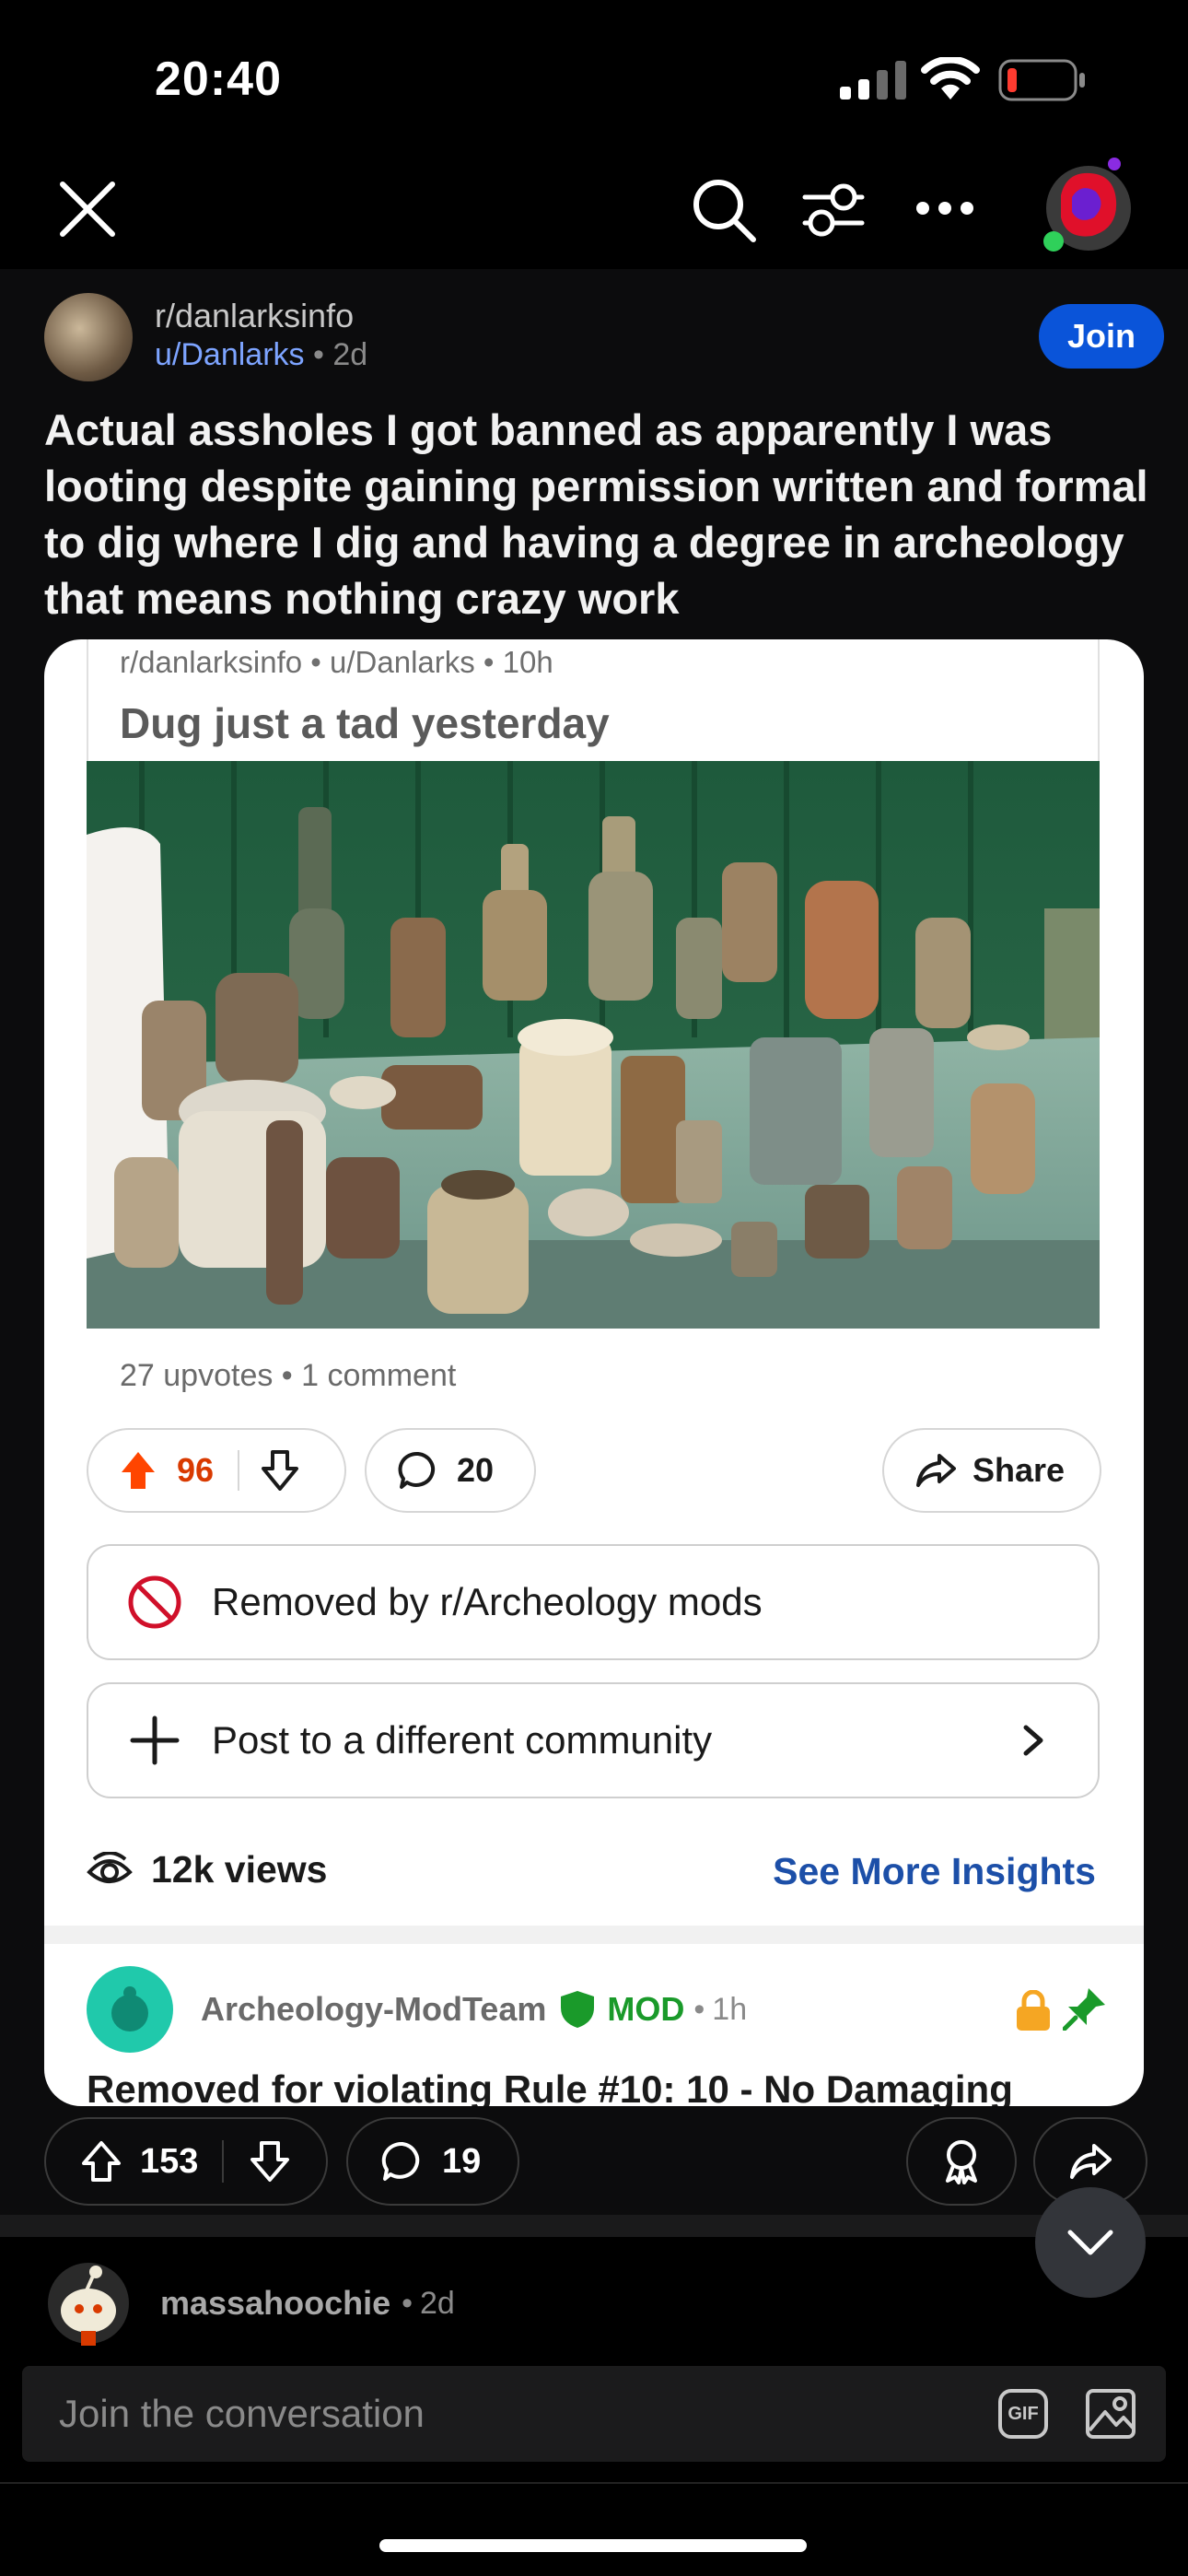 This screenshot has width=1188, height=2576. I want to click on mod-avatar, so click(130, 2009).